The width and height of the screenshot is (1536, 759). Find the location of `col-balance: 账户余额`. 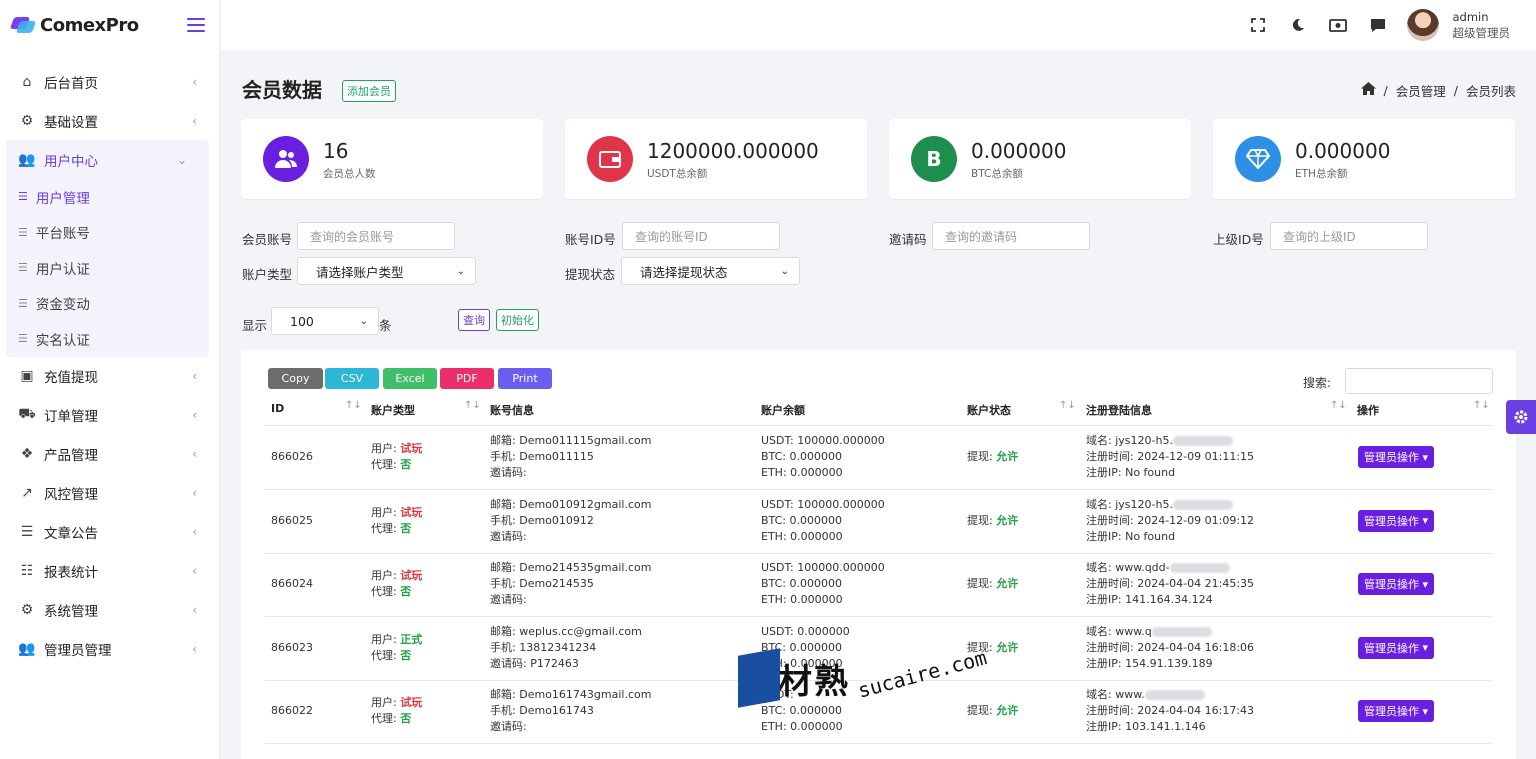

col-balance: 账户余额 is located at coordinates (783, 410).